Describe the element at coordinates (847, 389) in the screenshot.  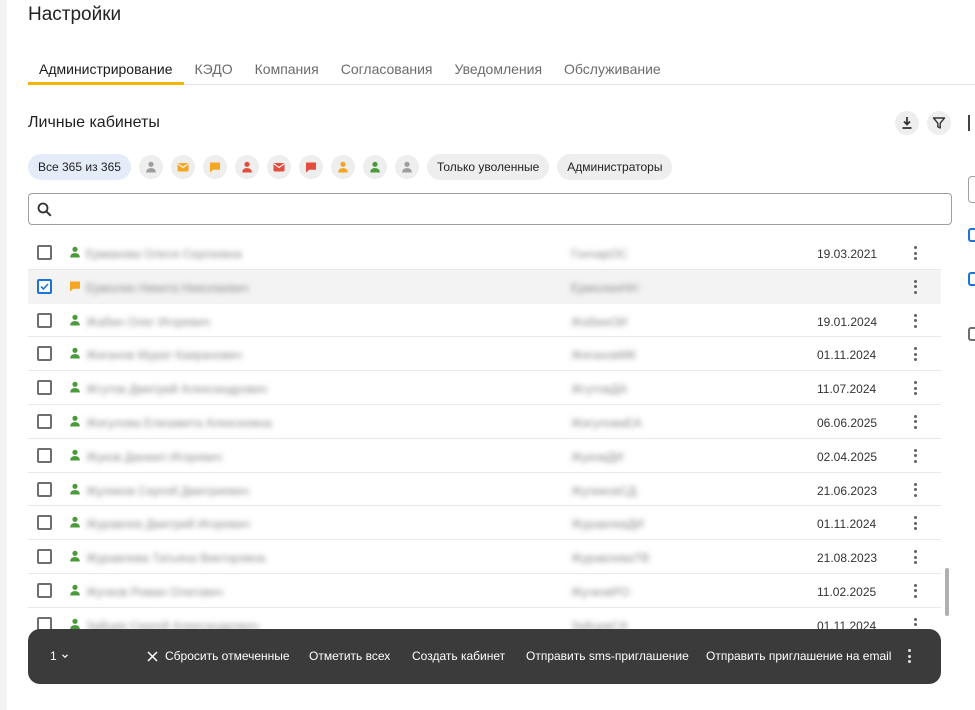
I see `row-date: 11.07.2024` at that location.